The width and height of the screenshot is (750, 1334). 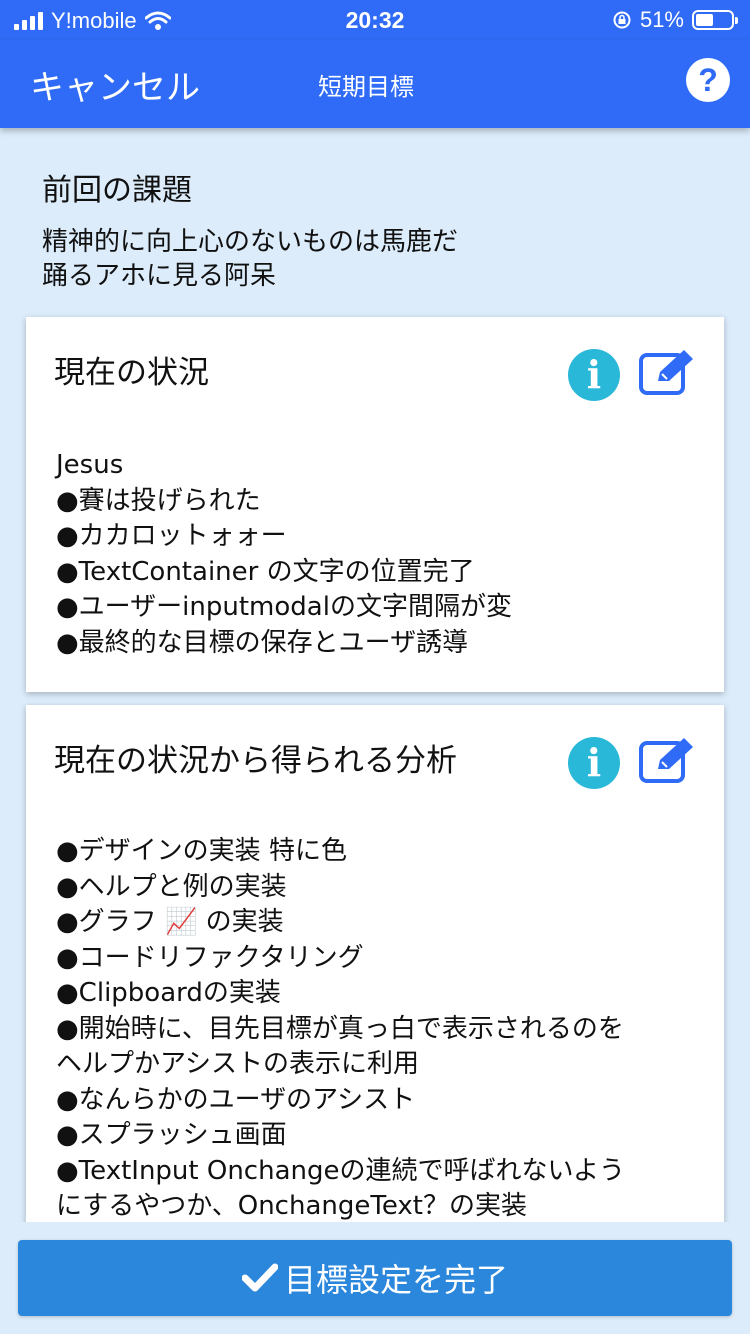 What do you see at coordinates (622, 20) in the screenshot?
I see `lock-rotation-icon` at bounding box center [622, 20].